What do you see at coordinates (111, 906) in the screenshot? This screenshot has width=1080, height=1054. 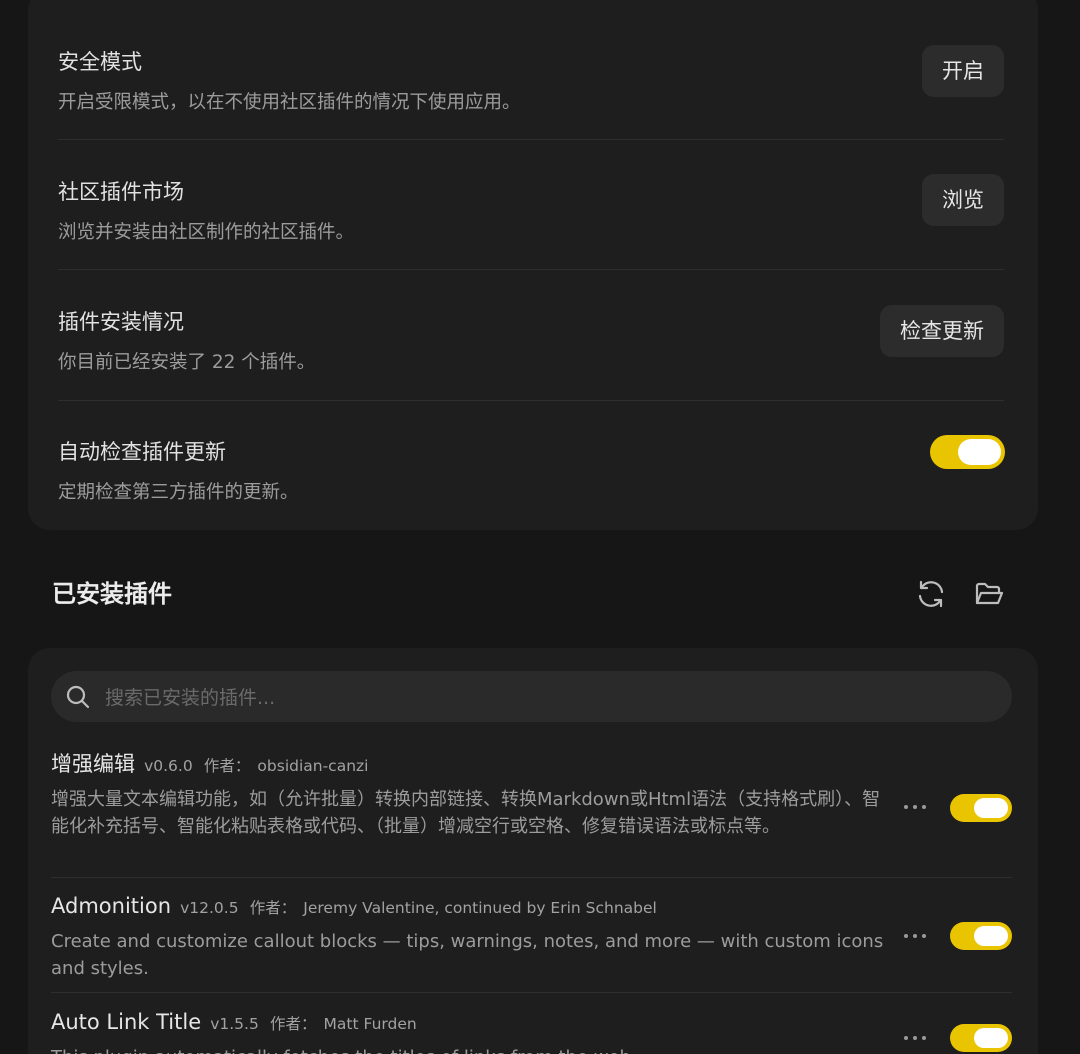 I see `plugin-name: Admonition` at bounding box center [111, 906].